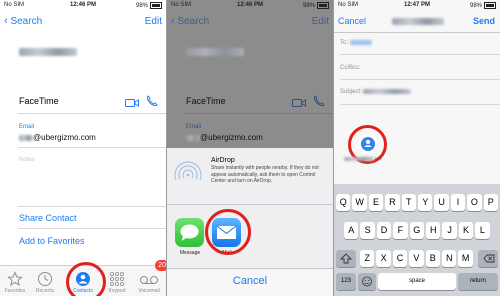 This screenshot has width=500, height=296. What do you see at coordinates (449, 258) in the screenshot?
I see `key-n: N` at bounding box center [449, 258].